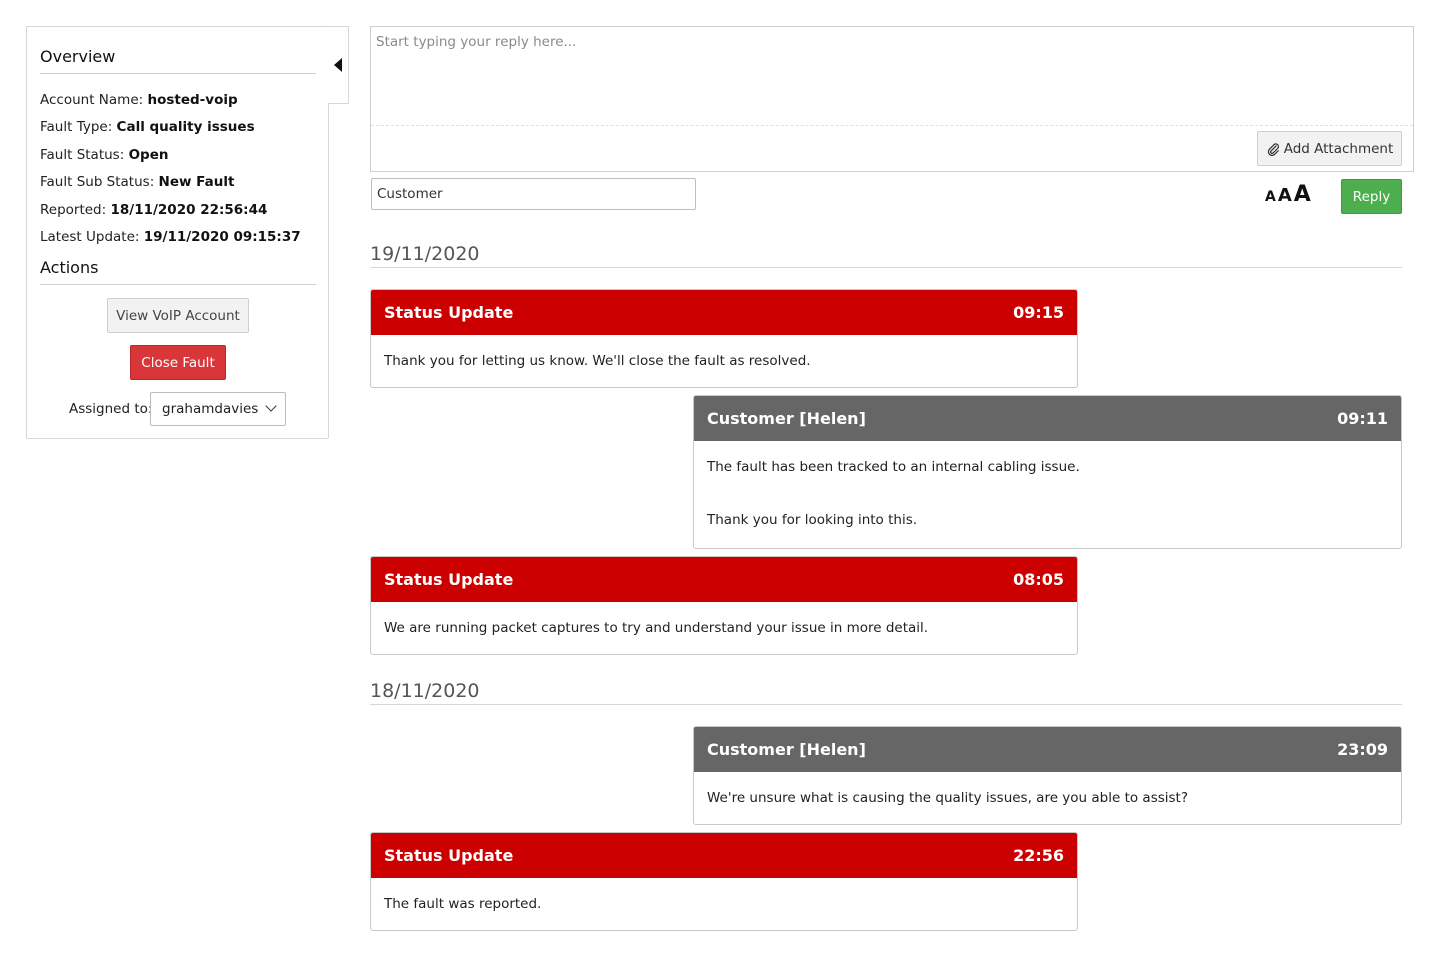 Image resolution: width=1438 pixels, height=964 pixels. I want to click on add-attachment-button: Add Attachment, so click(1329, 148).